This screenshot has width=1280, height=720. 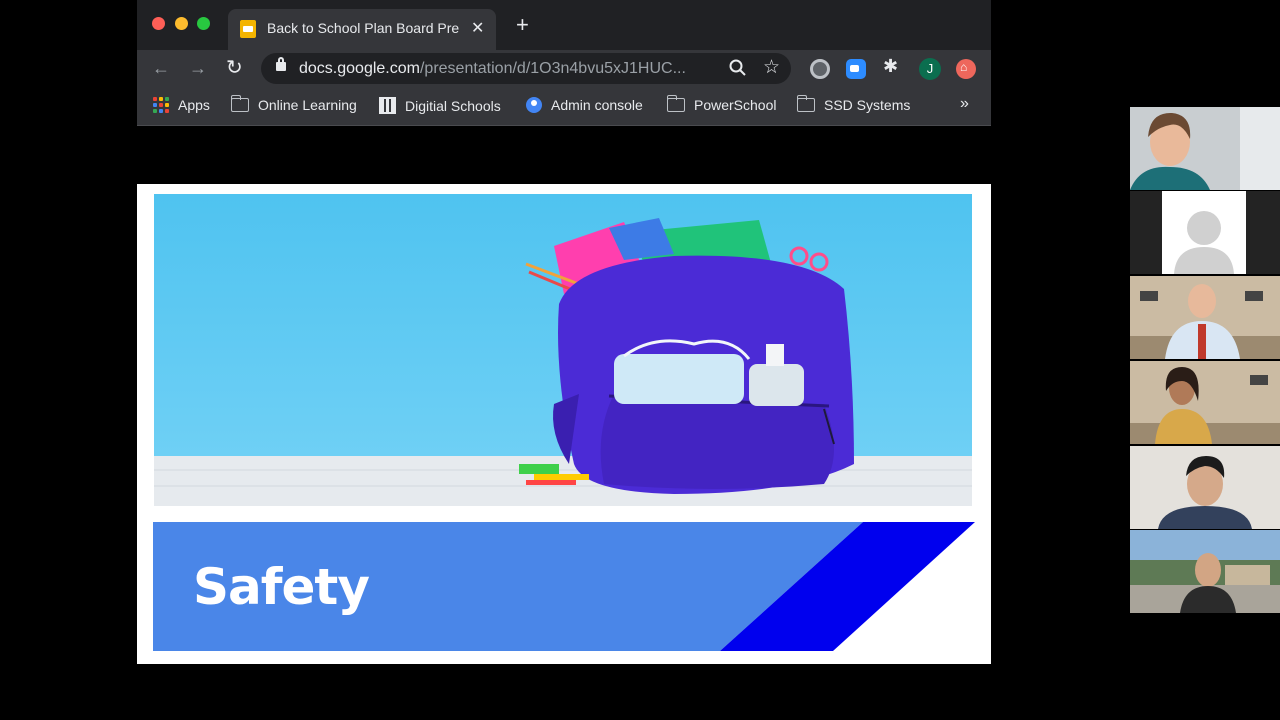 I want to click on bookmark-label: Apps, so click(x=194, y=105).